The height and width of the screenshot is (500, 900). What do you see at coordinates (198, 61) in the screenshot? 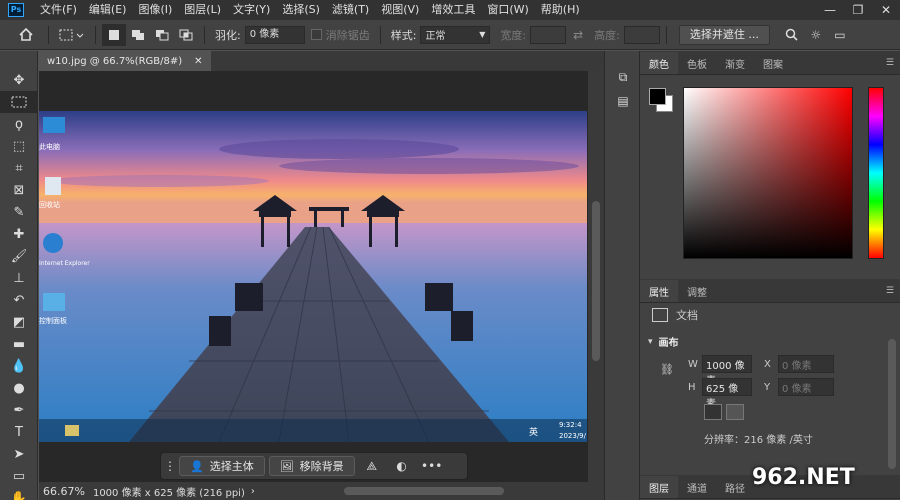
I see `close-tab-icon: ✕` at bounding box center [198, 61].